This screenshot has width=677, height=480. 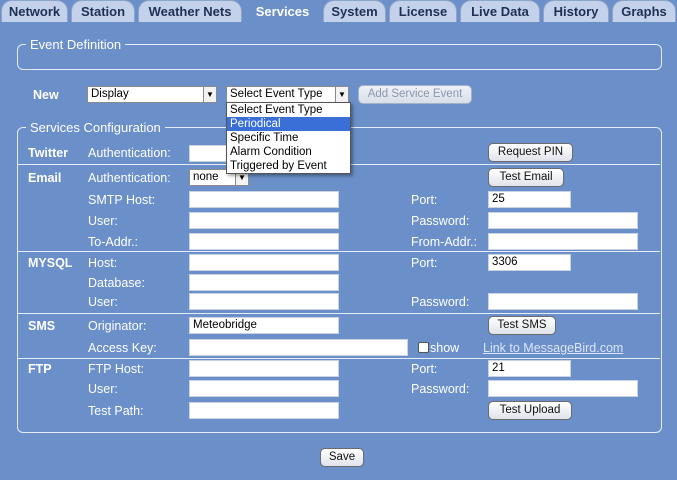 I want to click on ftp-port-label: Port:, so click(x=424, y=369).